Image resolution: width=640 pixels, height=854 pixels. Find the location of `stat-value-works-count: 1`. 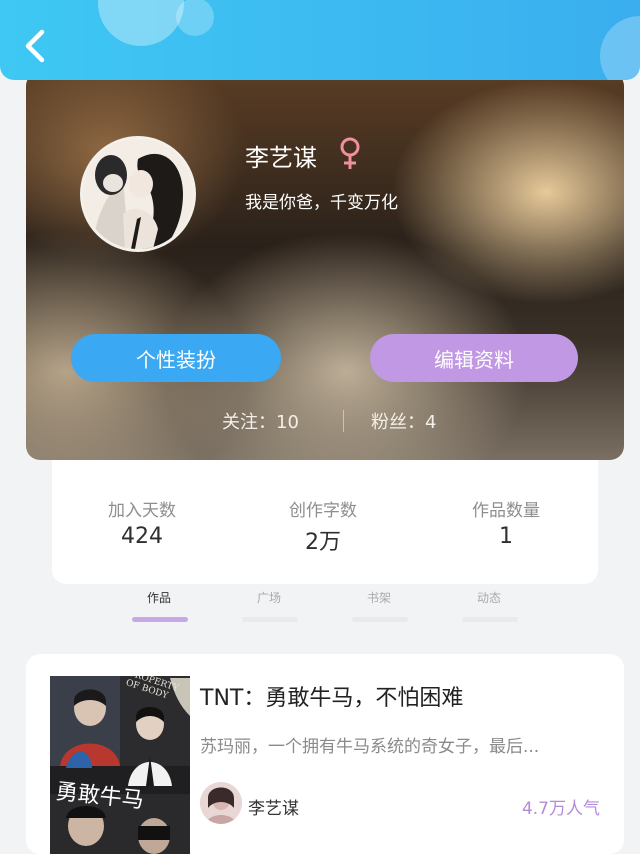

stat-value-works-count: 1 is located at coordinates (506, 536).